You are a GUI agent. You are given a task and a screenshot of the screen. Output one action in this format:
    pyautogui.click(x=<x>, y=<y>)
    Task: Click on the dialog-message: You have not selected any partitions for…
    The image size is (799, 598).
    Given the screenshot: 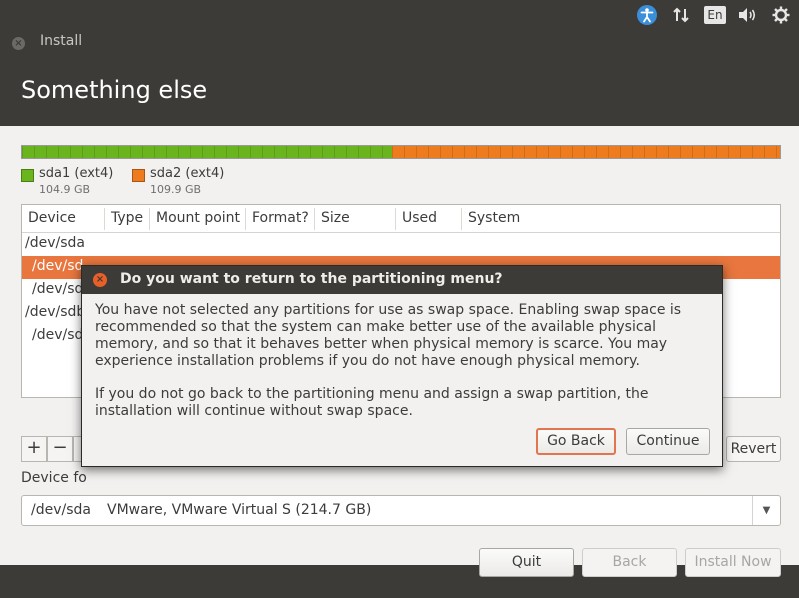 What is the action you would take?
    pyautogui.click(x=388, y=335)
    